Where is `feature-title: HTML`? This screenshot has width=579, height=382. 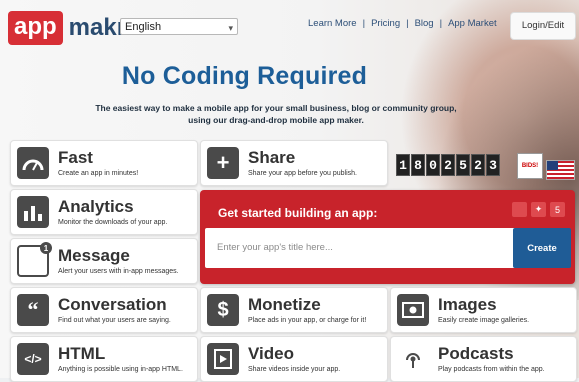
feature-title: HTML is located at coordinates (82, 353).